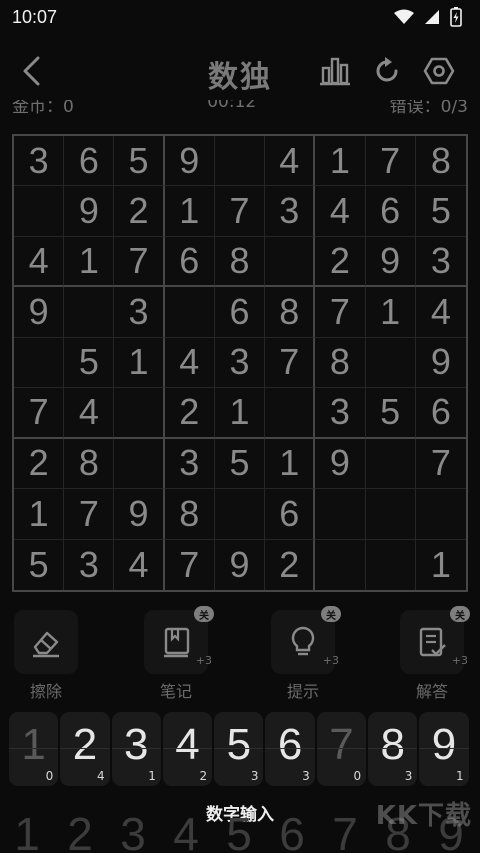  What do you see at coordinates (34, 749) in the screenshot?
I see `number-key-1: 10` at bounding box center [34, 749].